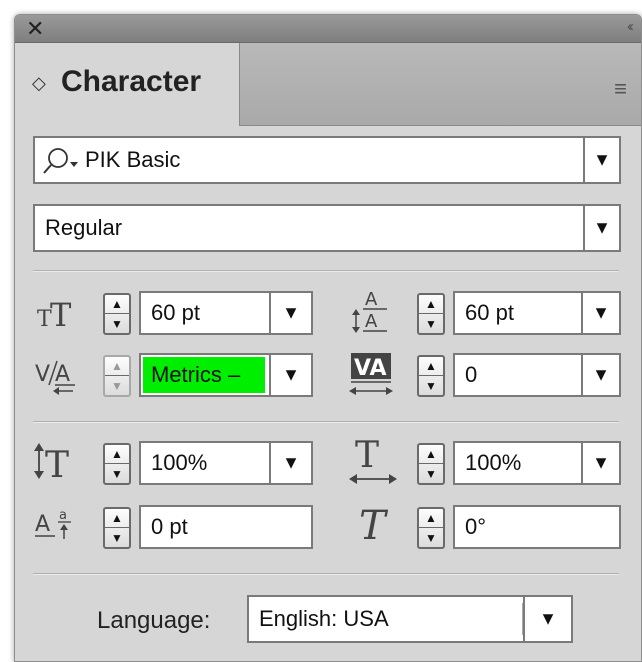  I want to click on language-dropdown: ▼, so click(548, 619).